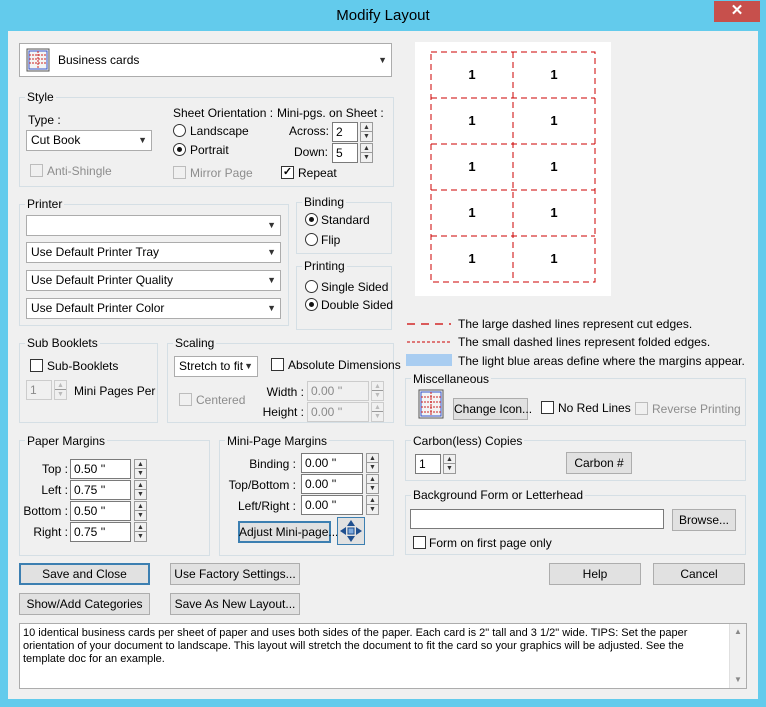  Describe the element at coordinates (737, 11) in the screenshot. I see `close-button: ✕` at that location.